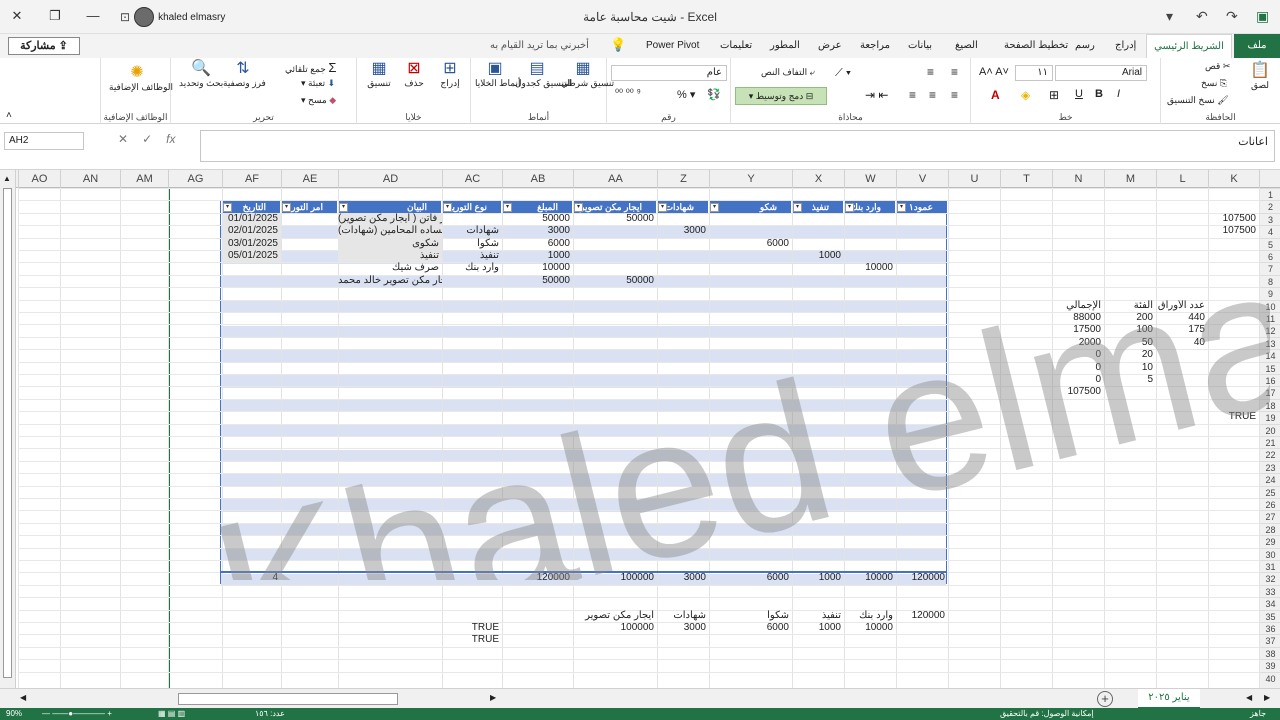 The image size is (1280, 720). What do you see at coordinates (172, 17) in the screenshot?
I see `user-account: ⊡ khaled elmasry` at bounding box center [172, 17].